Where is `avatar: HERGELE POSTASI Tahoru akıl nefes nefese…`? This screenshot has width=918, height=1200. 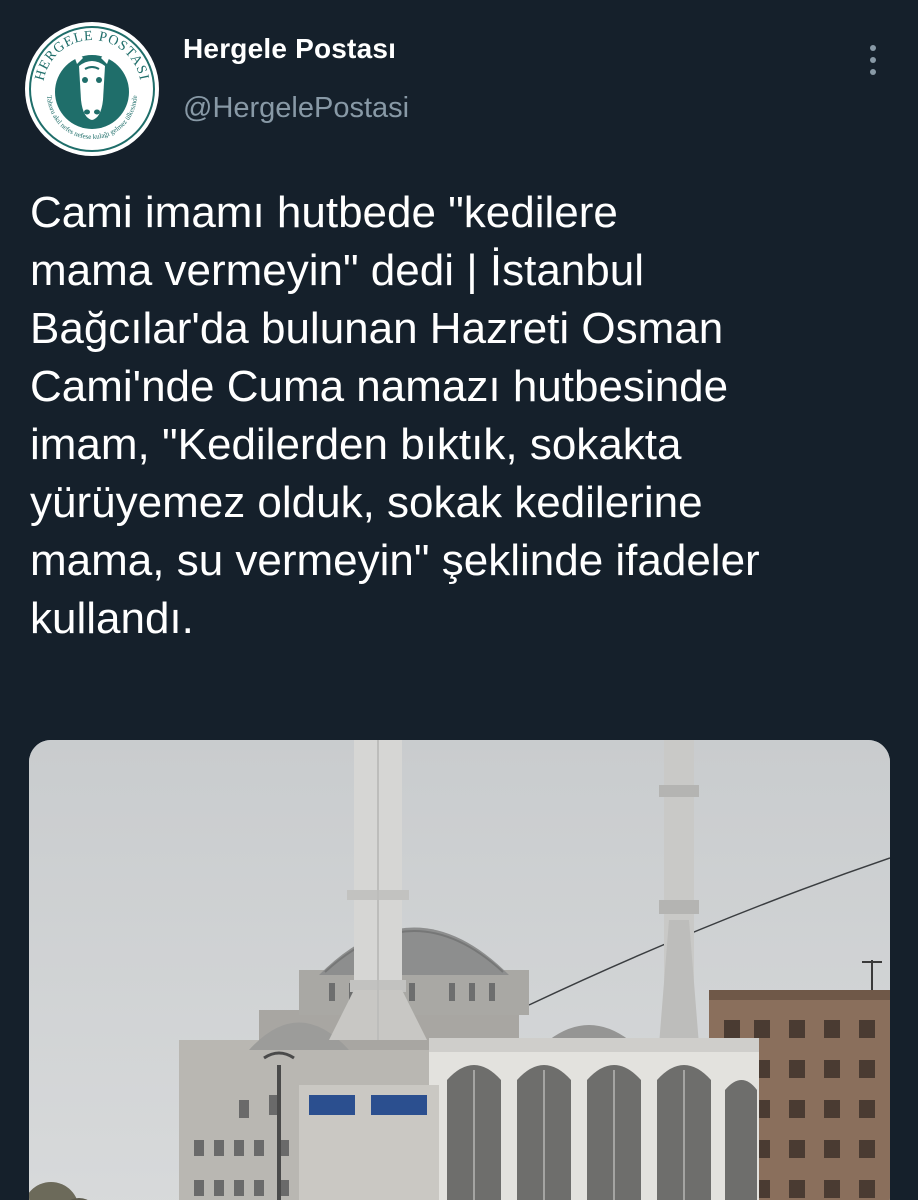
avatar: HERGELE POSTASI Tahoru akıl nefes nefese… is located at coordinates (92, 89).